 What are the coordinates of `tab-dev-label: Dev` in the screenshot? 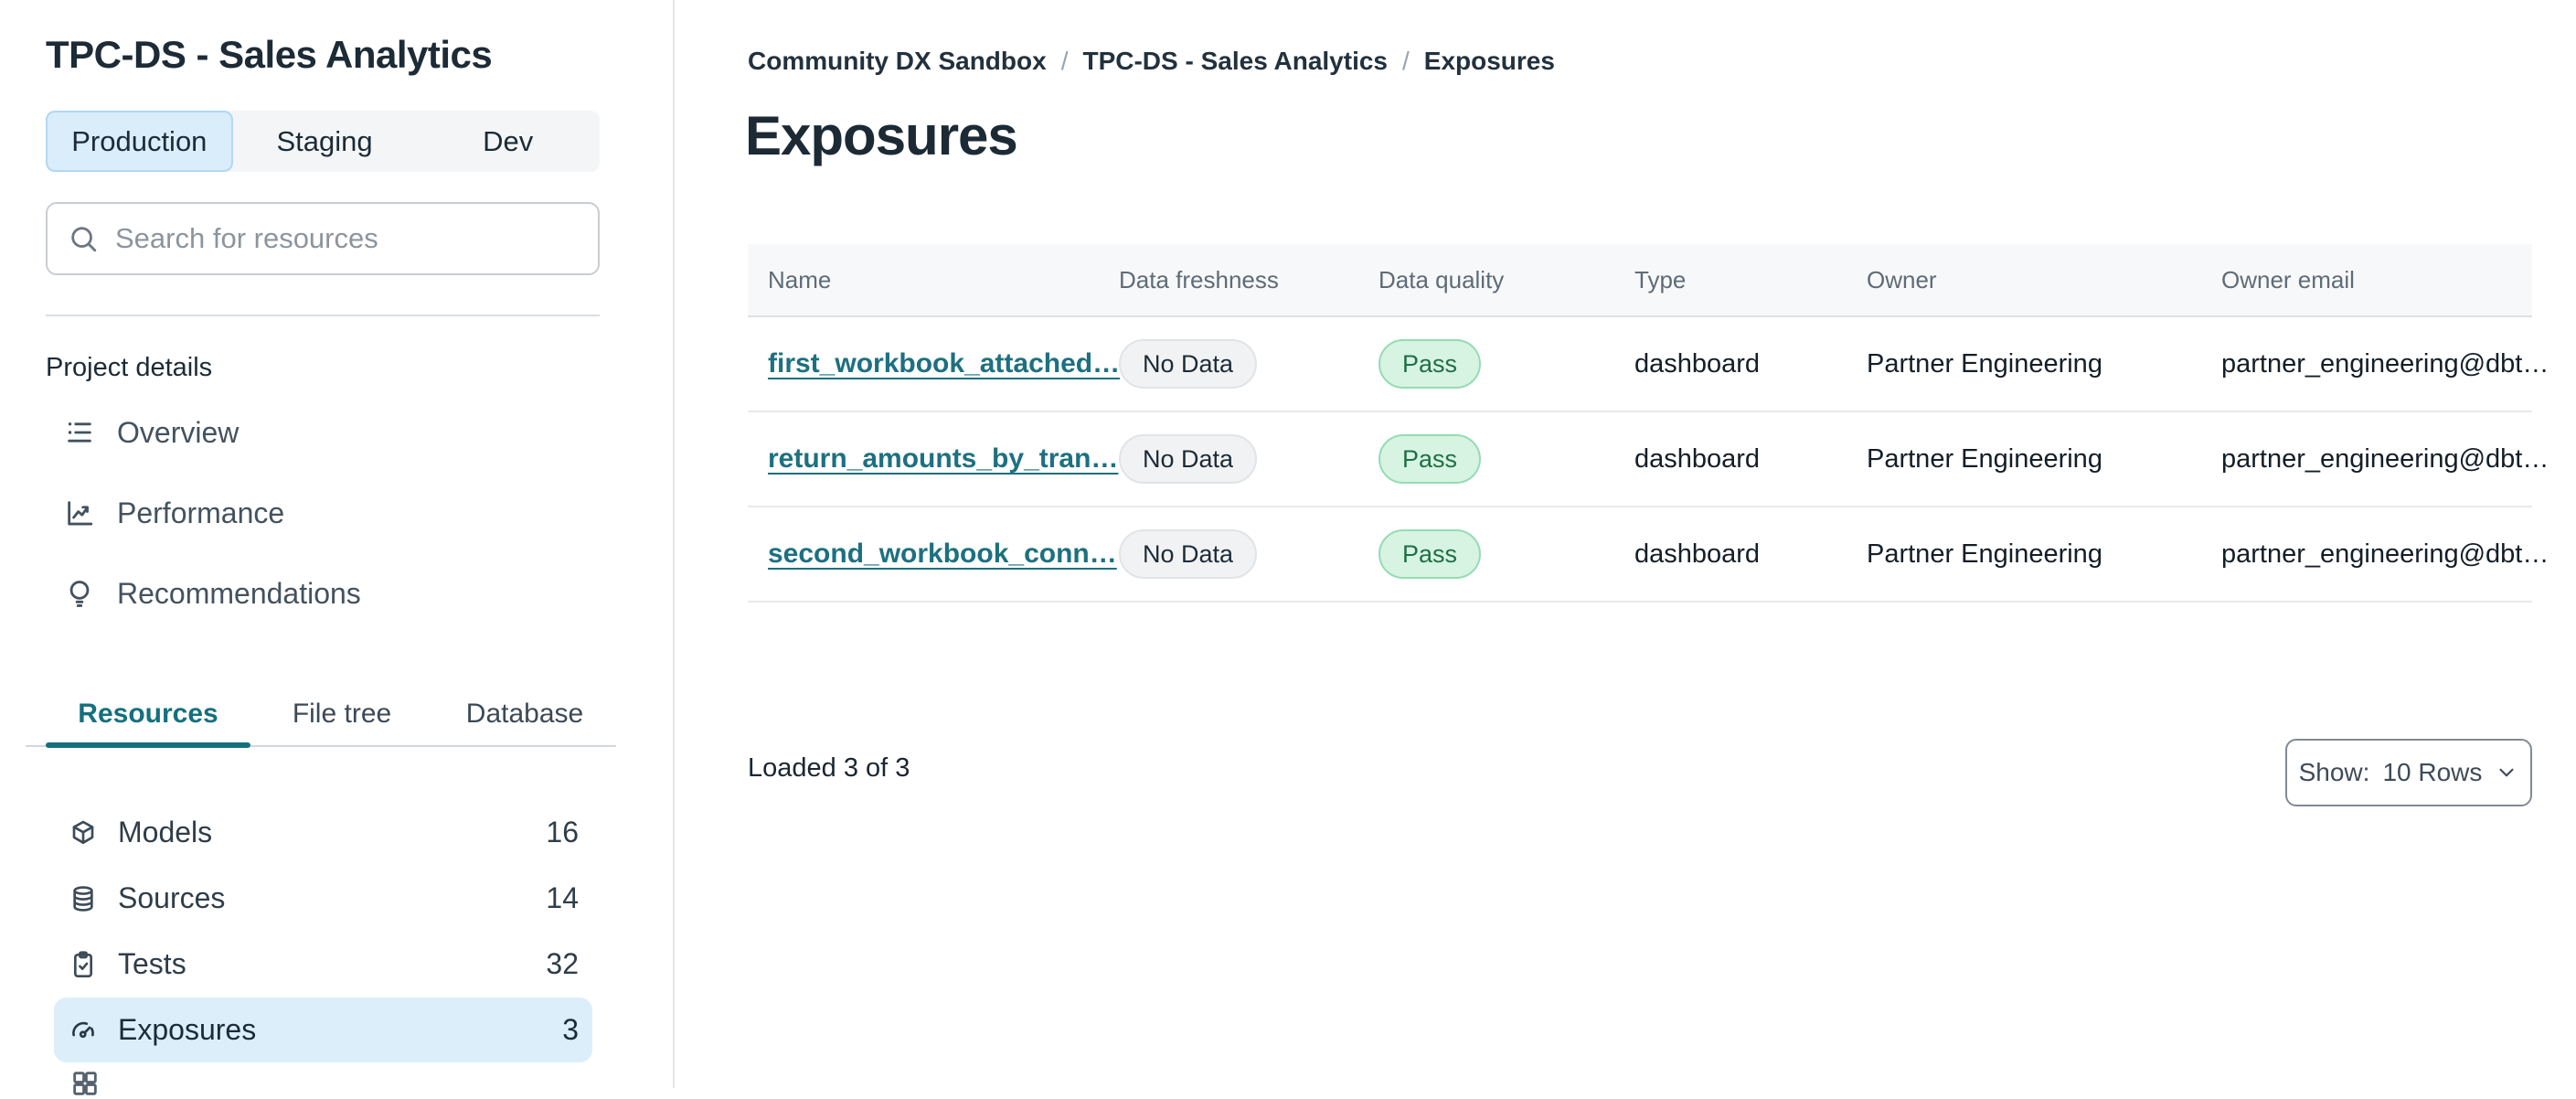 It's located at (508, 140).